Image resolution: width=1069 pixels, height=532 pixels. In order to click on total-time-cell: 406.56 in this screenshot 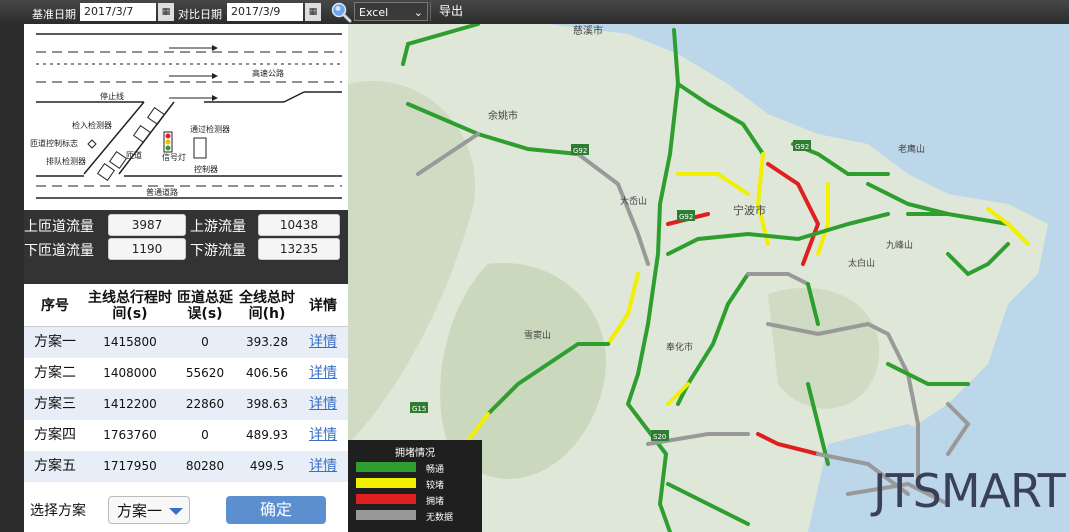, I will do `click(267, 373)`.